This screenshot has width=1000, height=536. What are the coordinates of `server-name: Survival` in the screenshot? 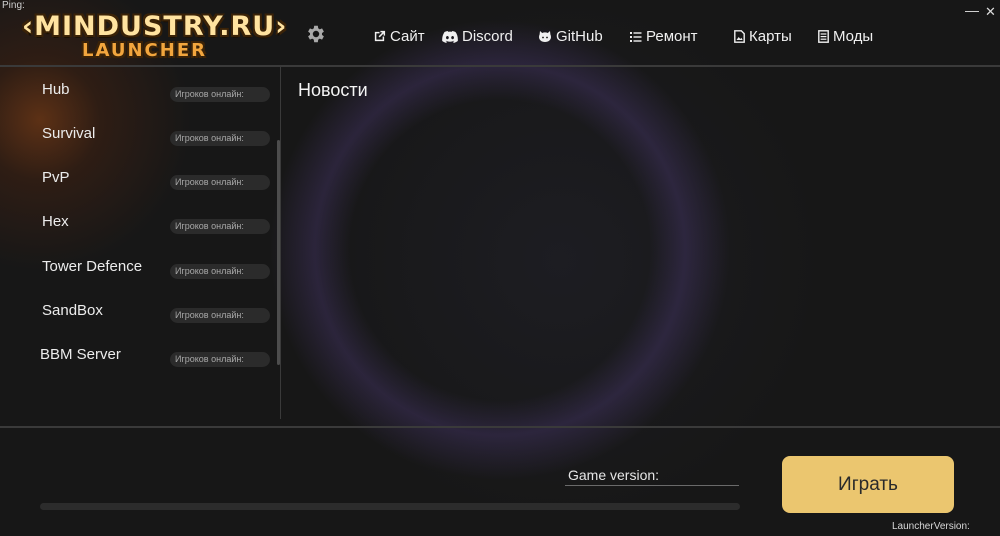 It's located at (69, 133).